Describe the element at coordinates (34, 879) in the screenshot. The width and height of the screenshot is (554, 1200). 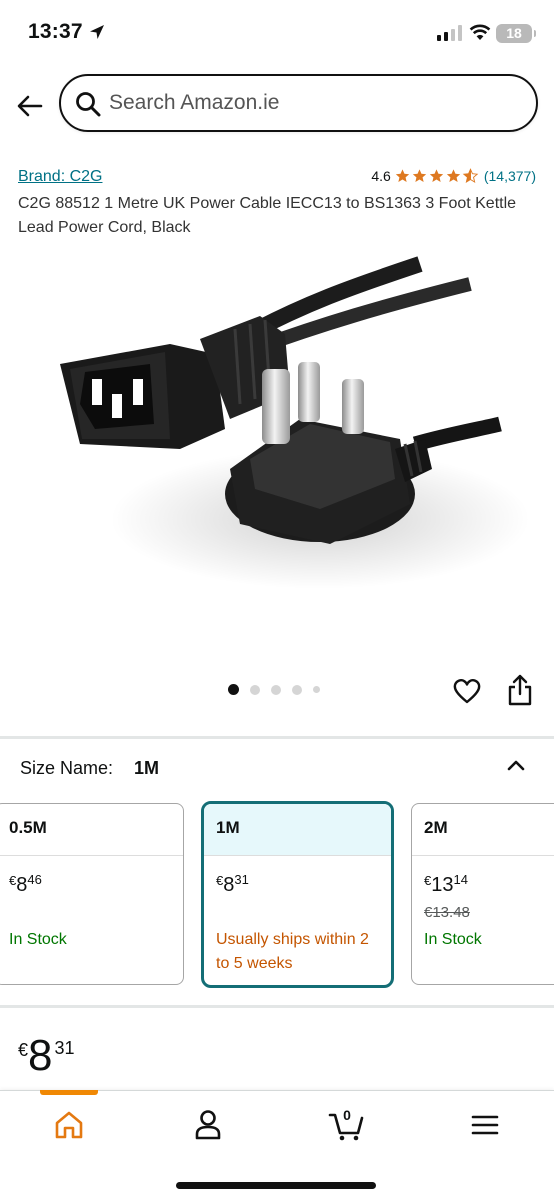
I see `price-cents: 46` at that location.